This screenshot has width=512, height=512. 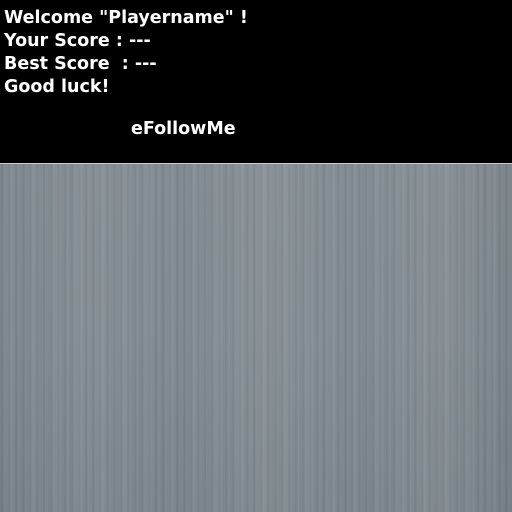 What do you see at coordinates (77, 41) in the screenshot?
I see `your-score: Your Score : ---` at bounding box center [77, 41].